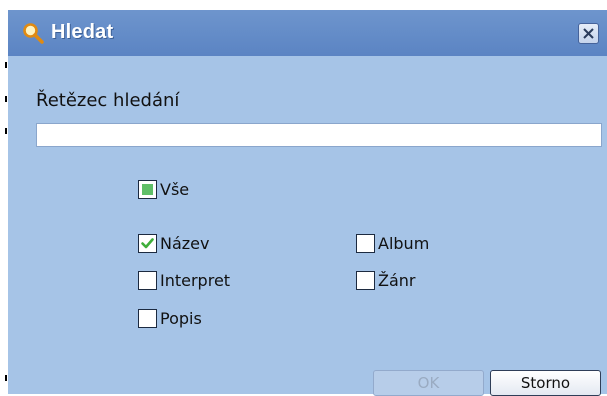 The width and height of the screenshot is (607, 396). I want to click on checkbox-artist: Interpret, so click(184, 280).